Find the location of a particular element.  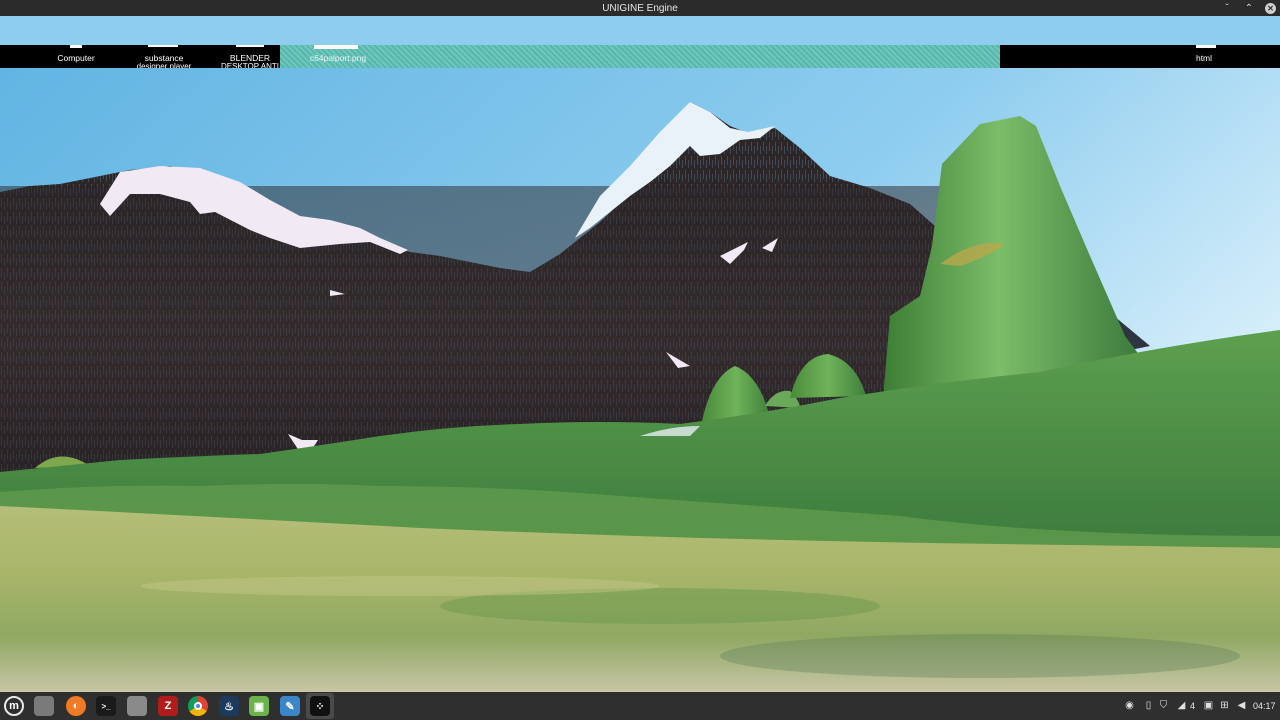

unigine-icon: ⁘ is located at coordinates (320, 706).